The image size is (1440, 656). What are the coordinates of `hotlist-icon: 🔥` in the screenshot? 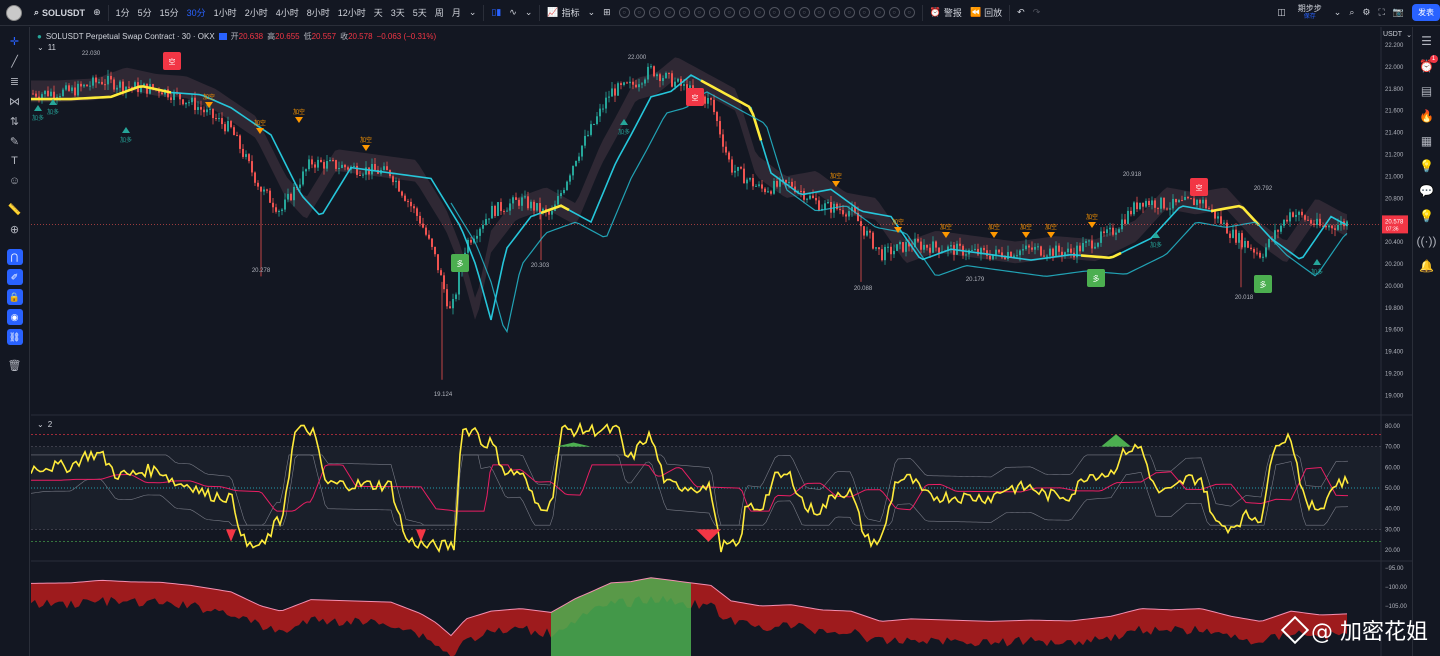 It's located at (1427, 116).